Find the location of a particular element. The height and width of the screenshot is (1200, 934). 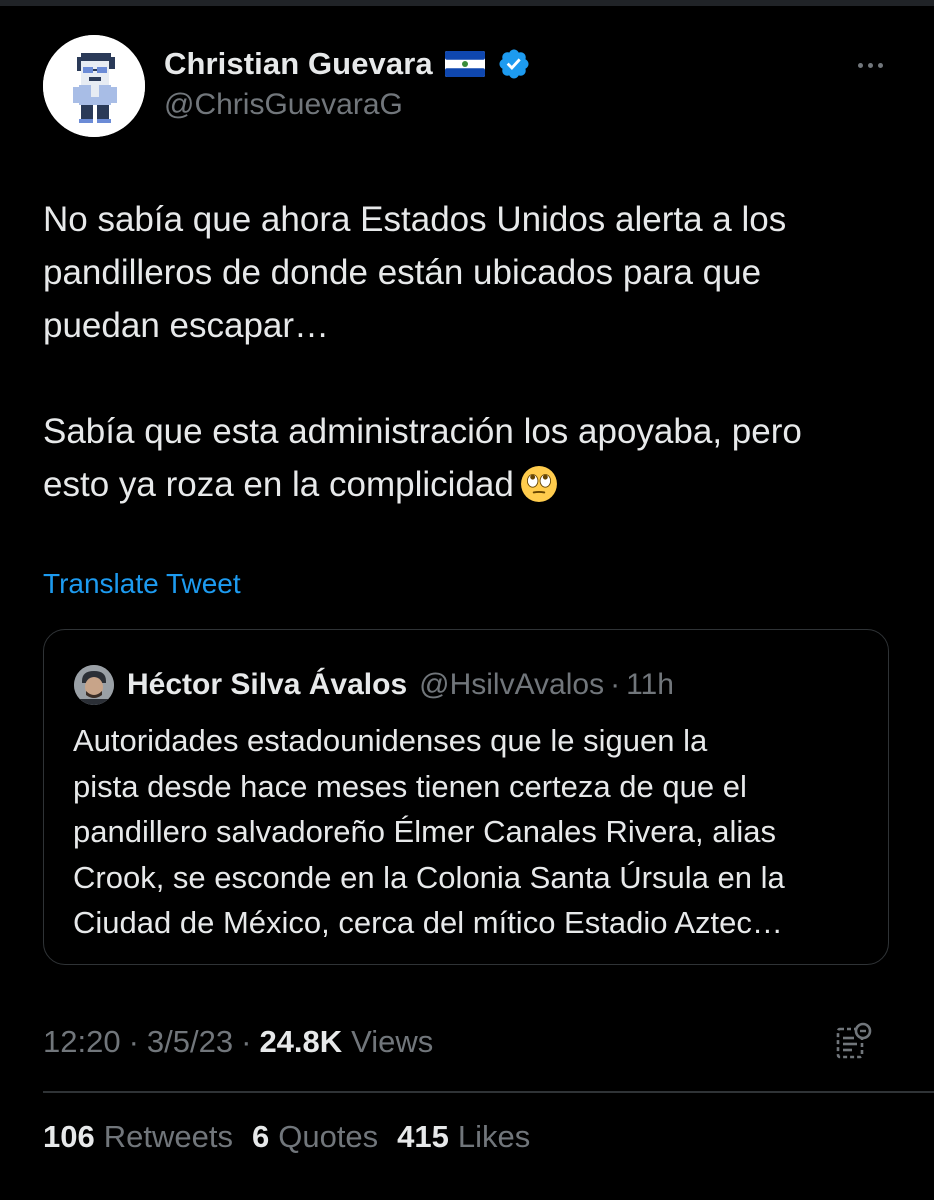

likes-stat: 415 Likes is located at coordinates (463, 1137).